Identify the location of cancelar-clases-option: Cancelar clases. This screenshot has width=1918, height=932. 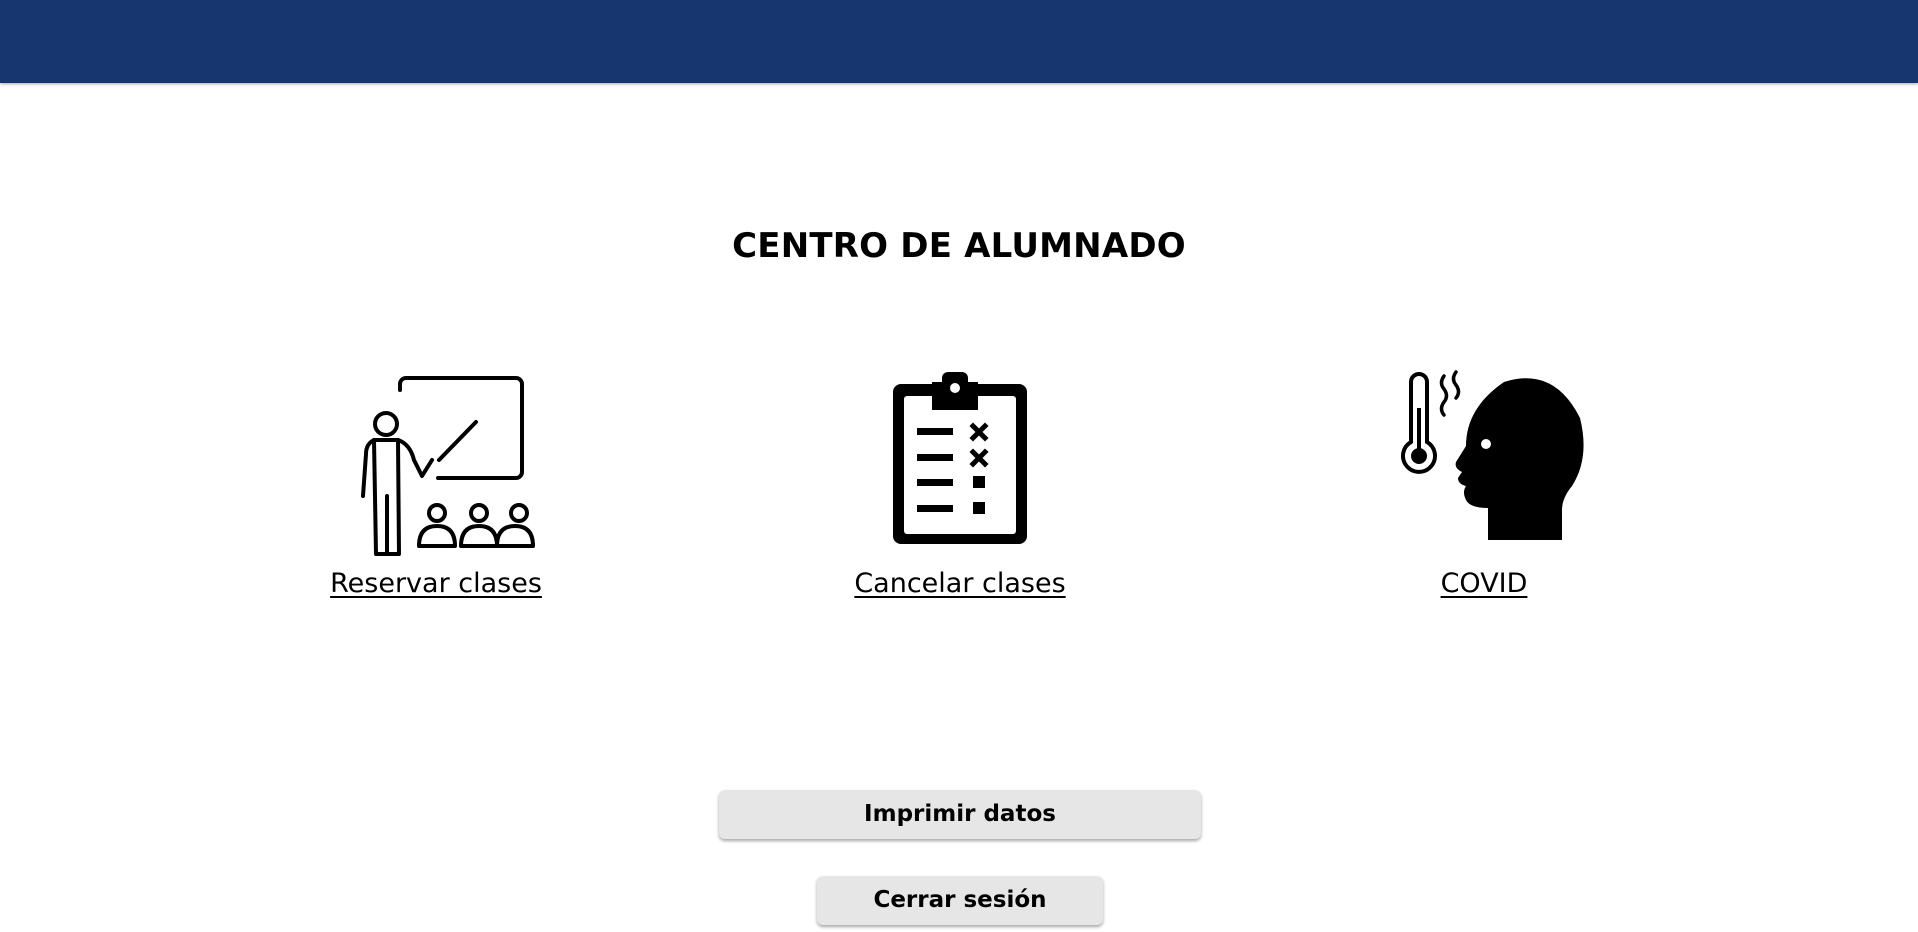
(960, 488).